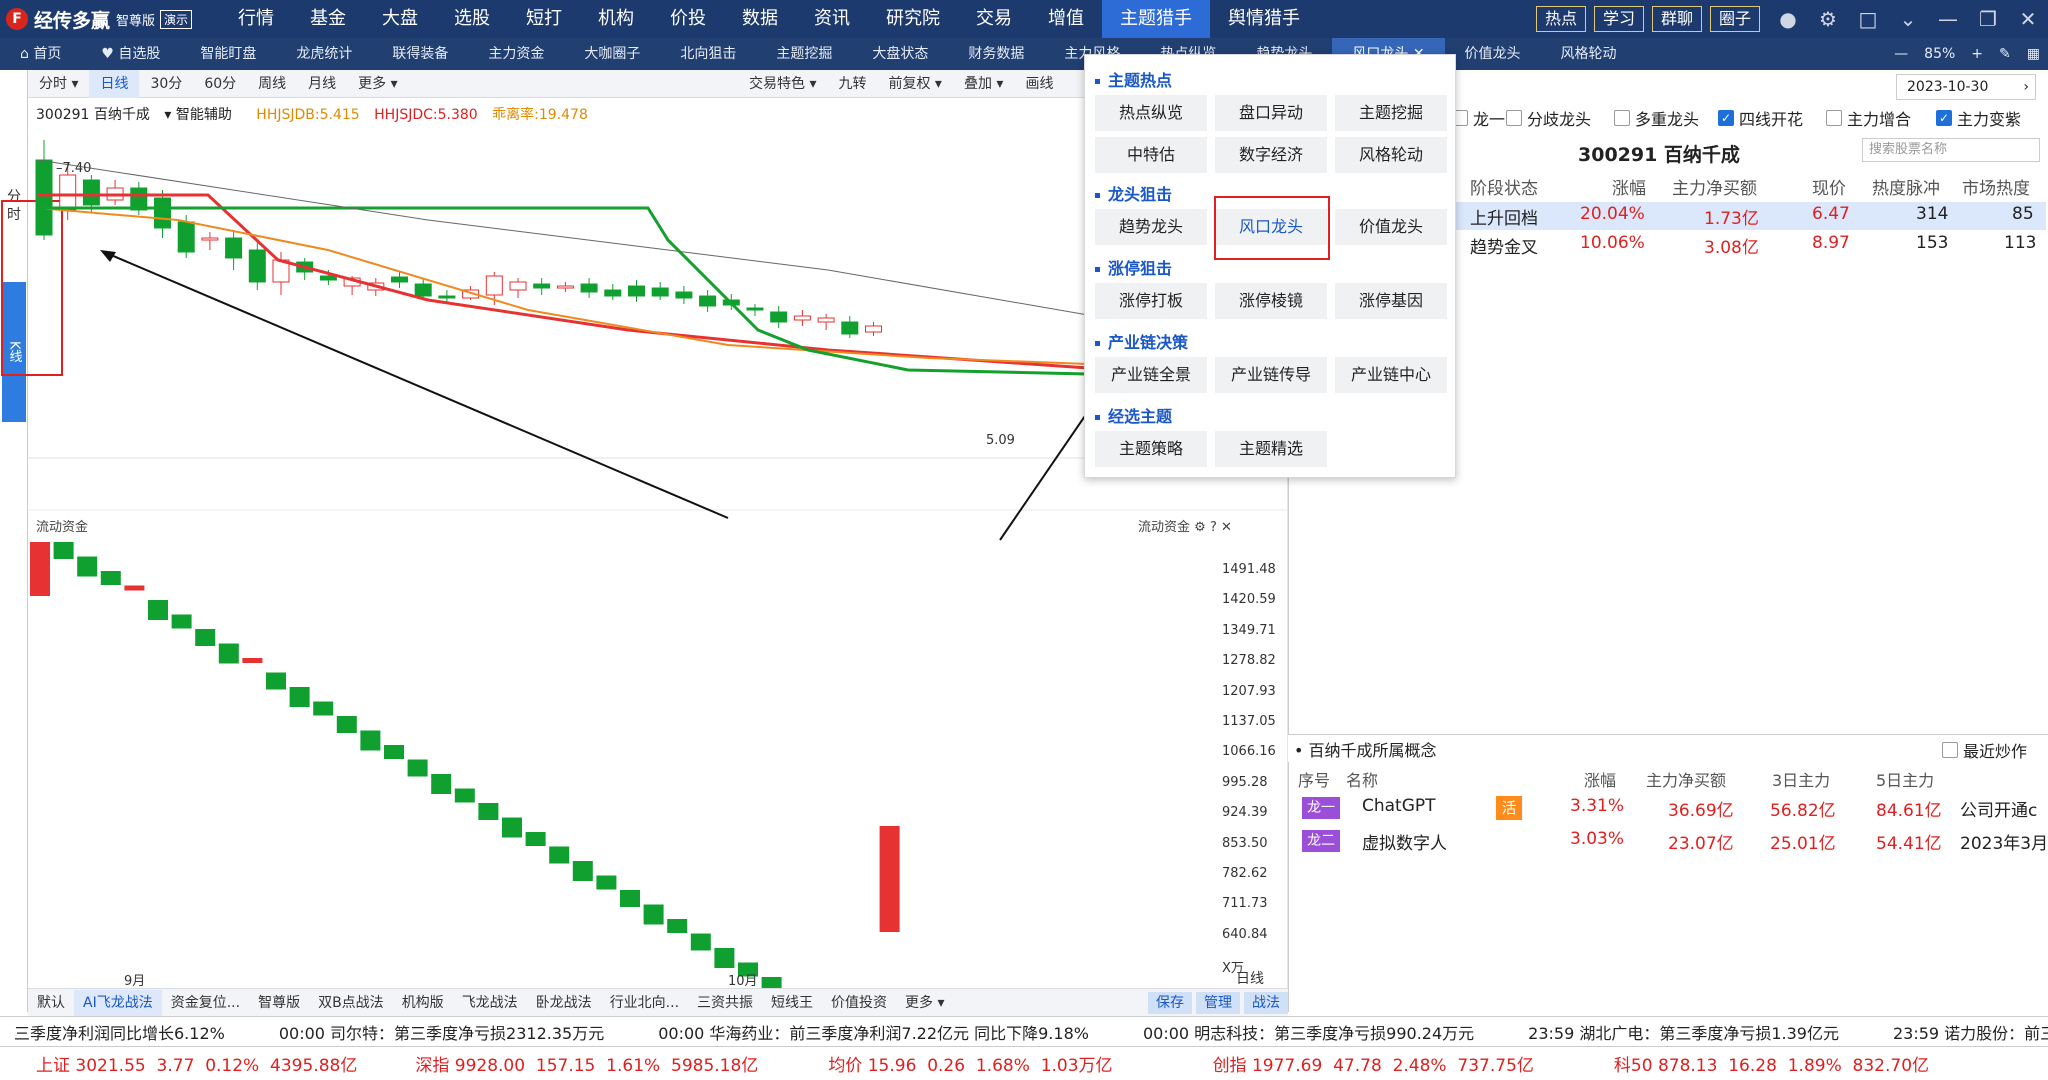 The width and height of the screenshot is (2048, 1080). I want to click on jiuzhuan-button: 九转, so click(852, 84).